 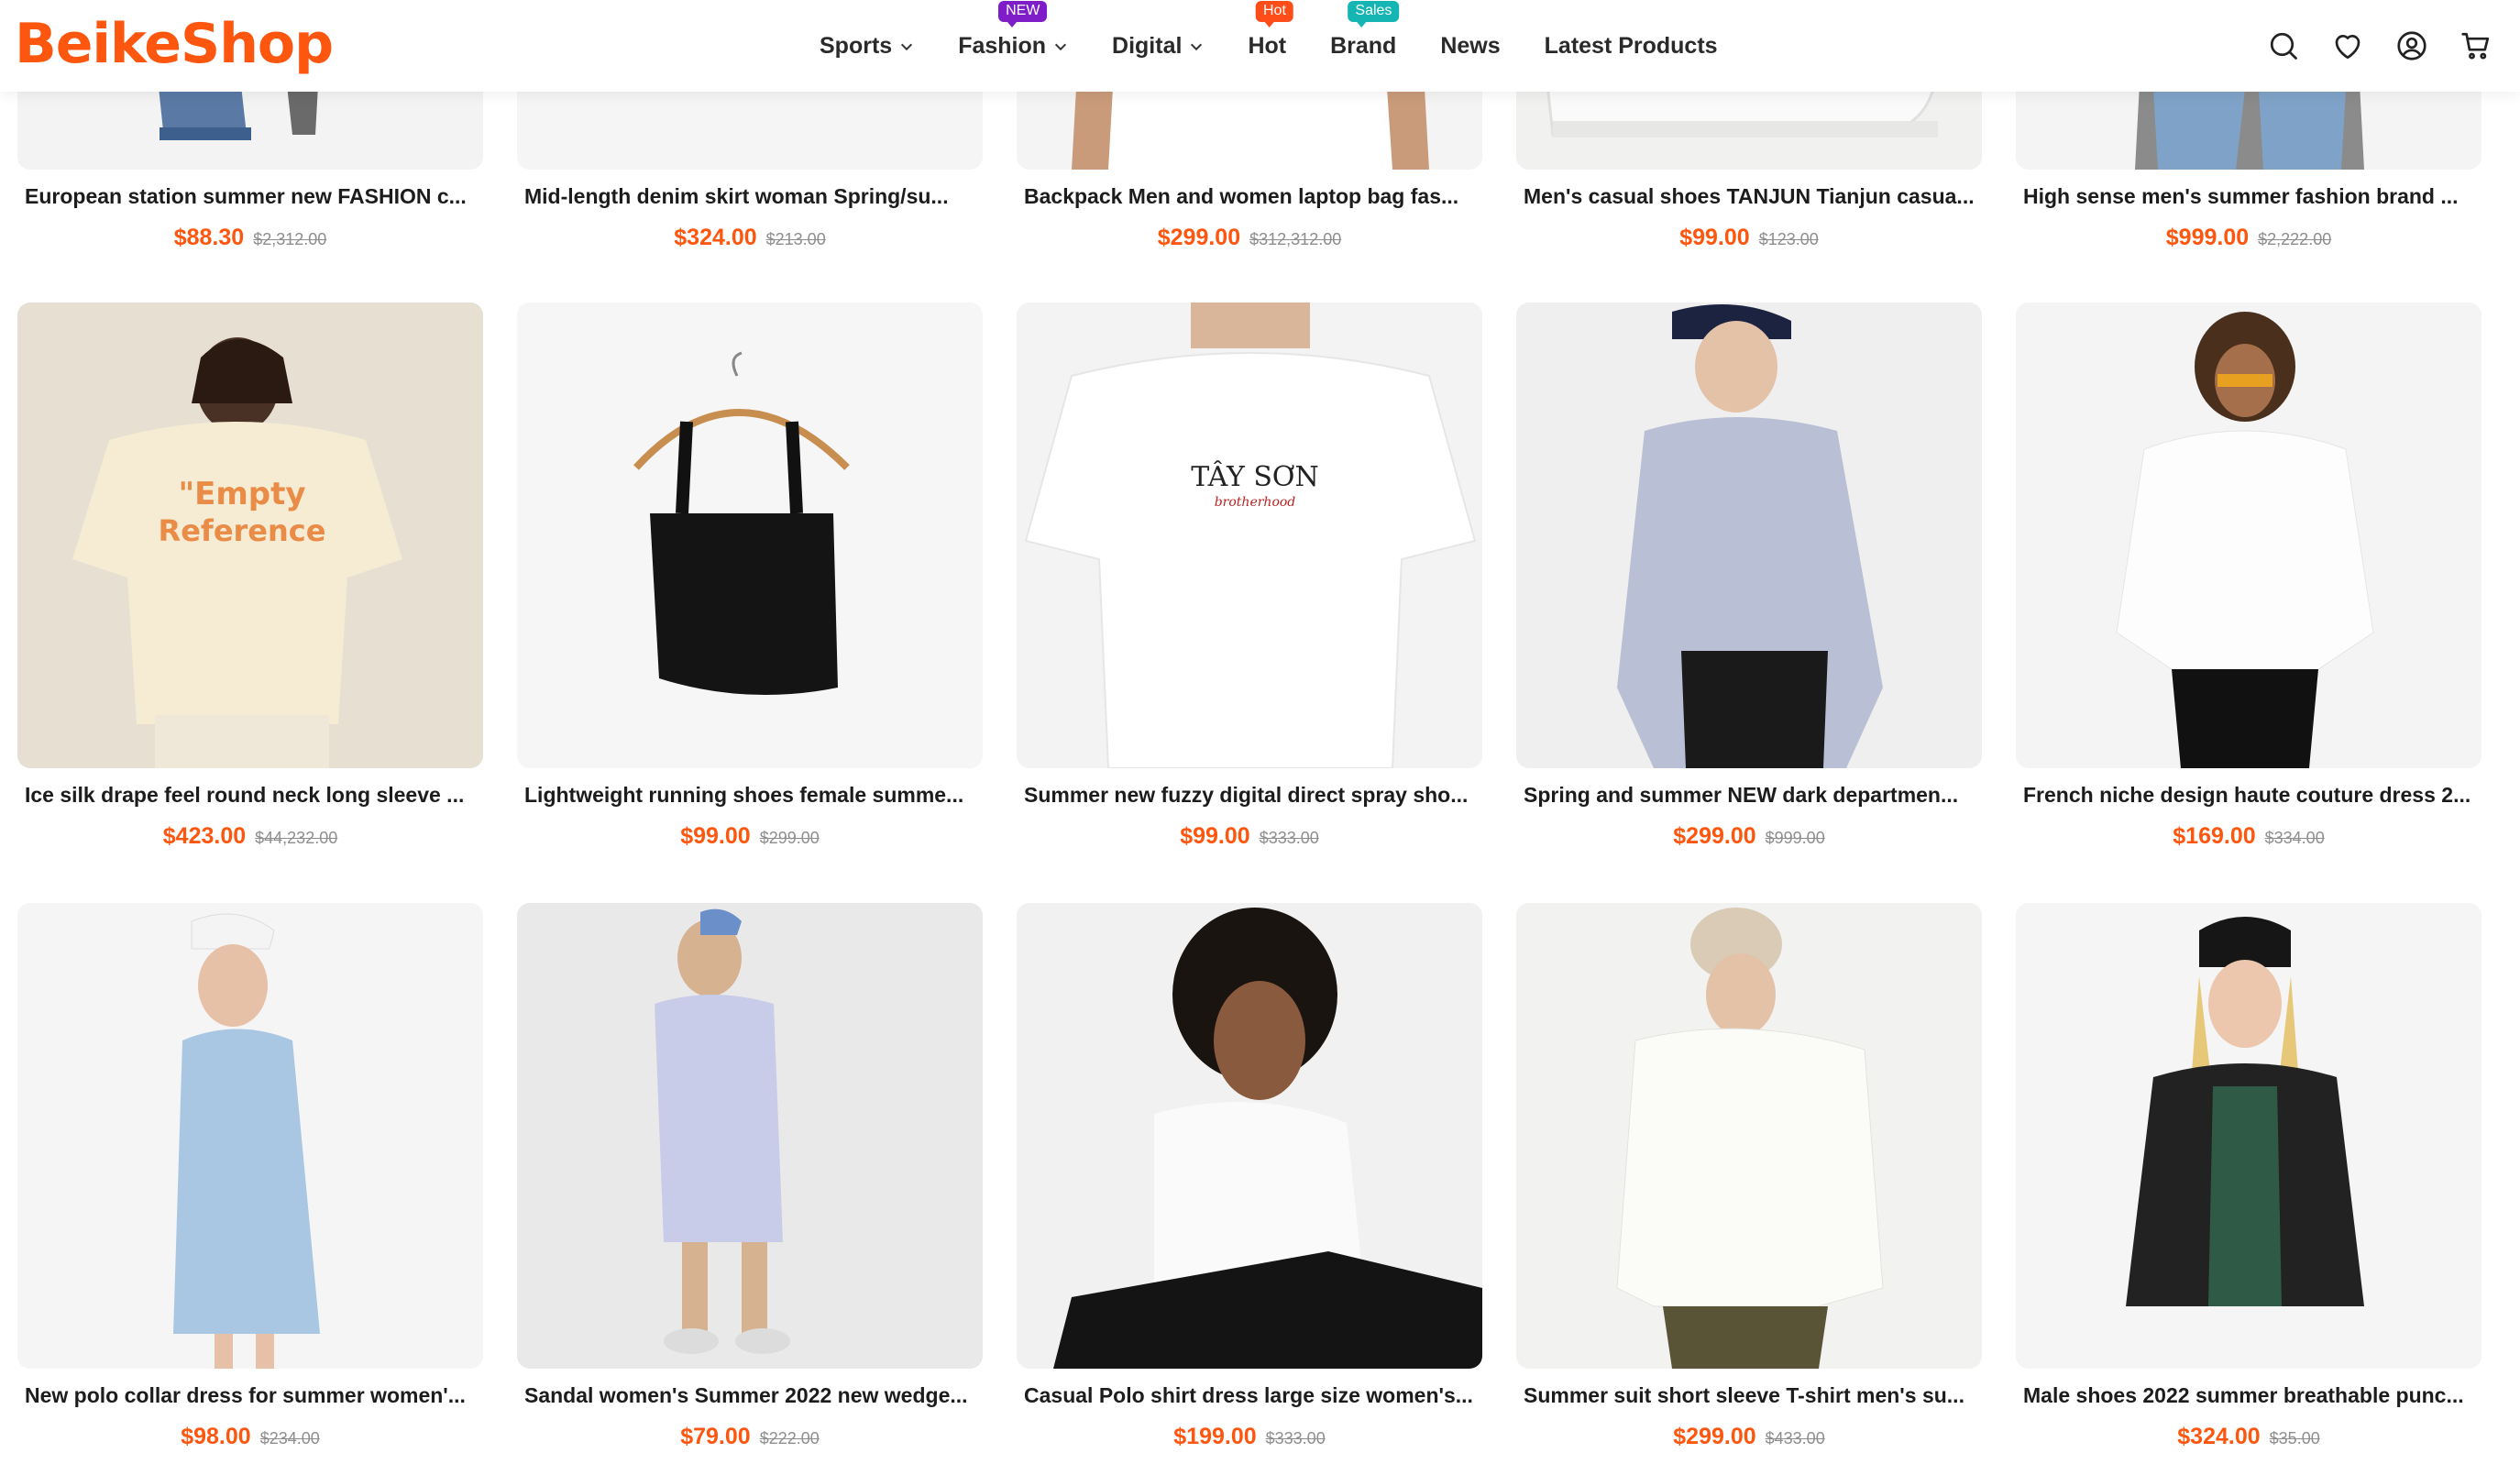 I want to click on cart-icon, so click(x=2475, y=45).